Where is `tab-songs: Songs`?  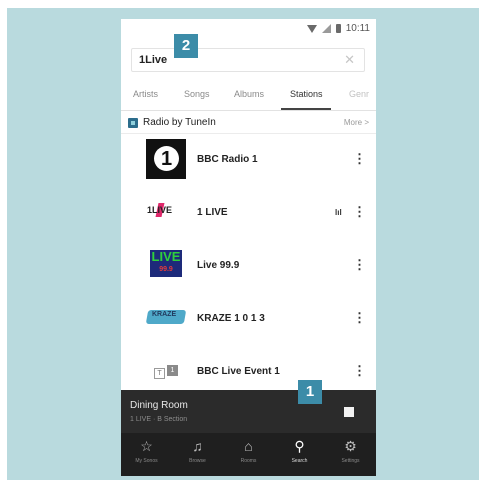
tab-songs: Songs is located at coordinates (197, 94).